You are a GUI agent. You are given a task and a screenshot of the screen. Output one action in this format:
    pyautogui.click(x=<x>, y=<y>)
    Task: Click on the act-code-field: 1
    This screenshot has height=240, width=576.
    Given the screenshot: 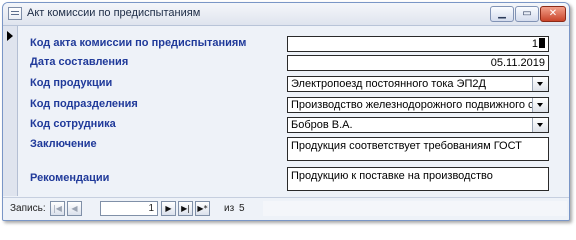 What is the action you would take?
    pyautogui.click(x=418, y=44)
    